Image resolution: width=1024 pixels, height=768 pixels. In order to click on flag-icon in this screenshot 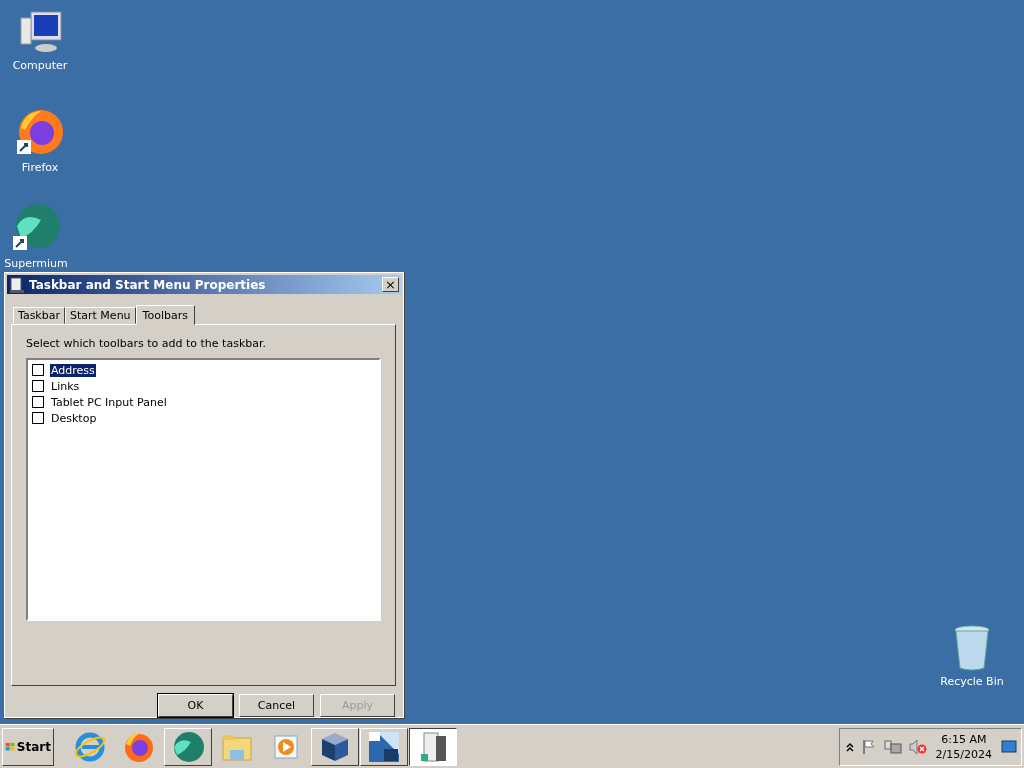, I will do `click(868, 746)`.